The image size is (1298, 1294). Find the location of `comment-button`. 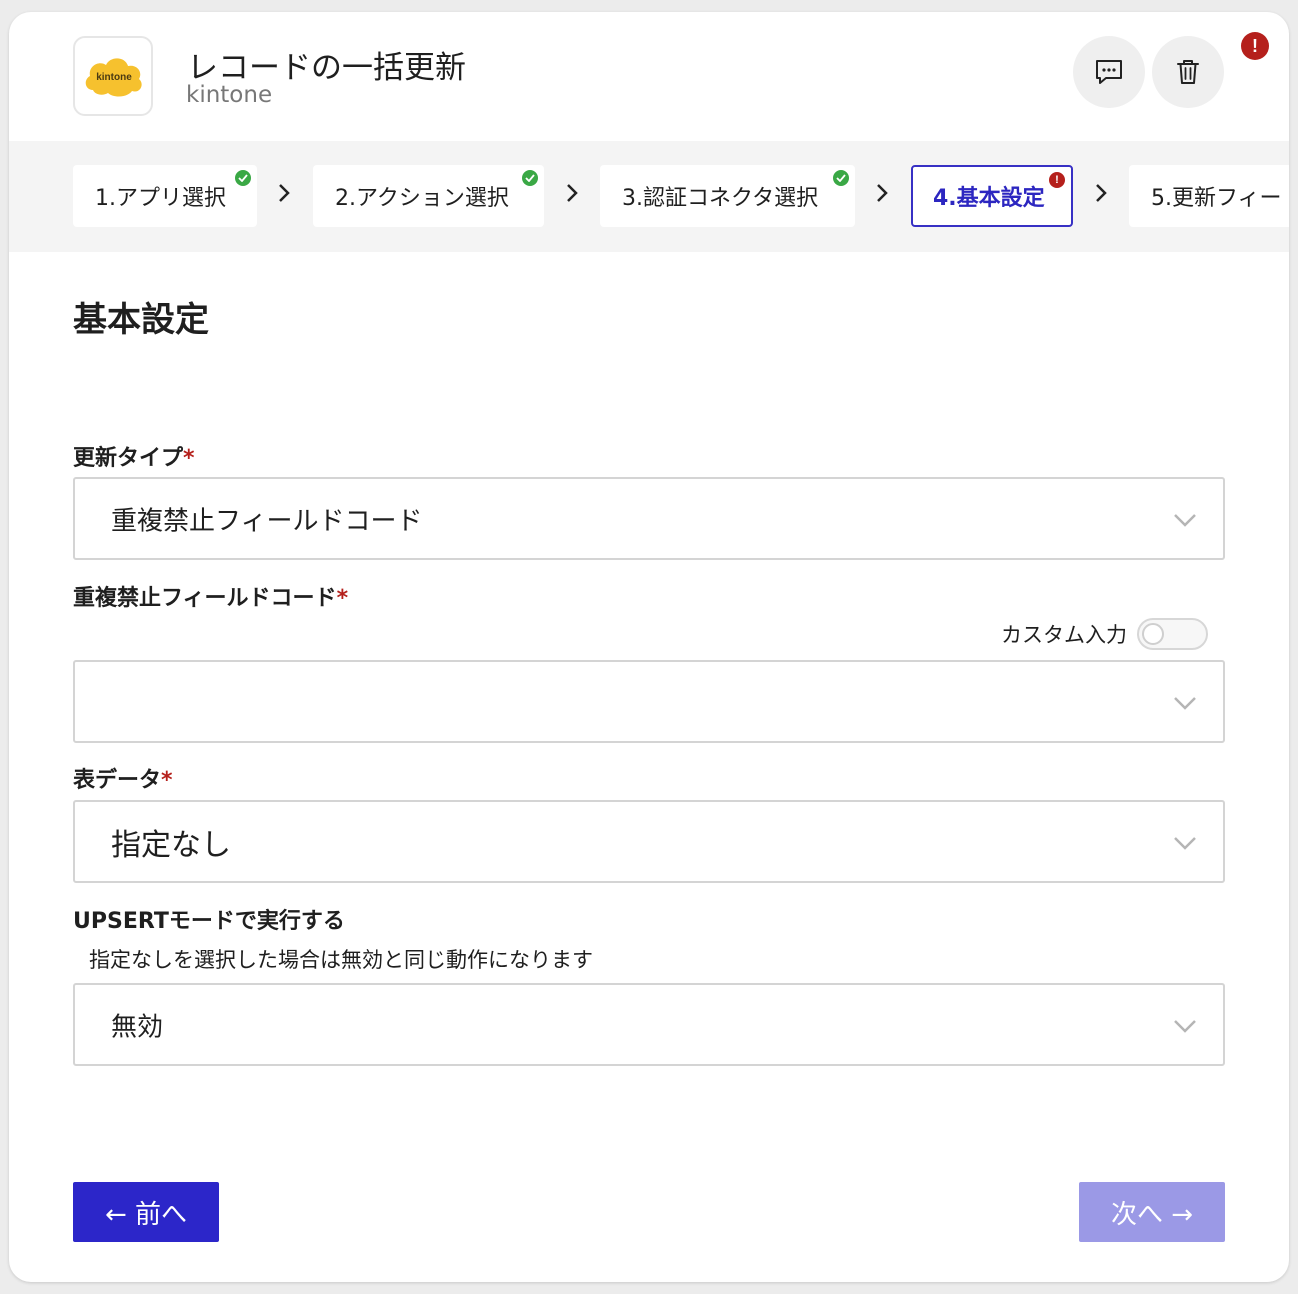

comment-button is located at coordinates (1109, 72).